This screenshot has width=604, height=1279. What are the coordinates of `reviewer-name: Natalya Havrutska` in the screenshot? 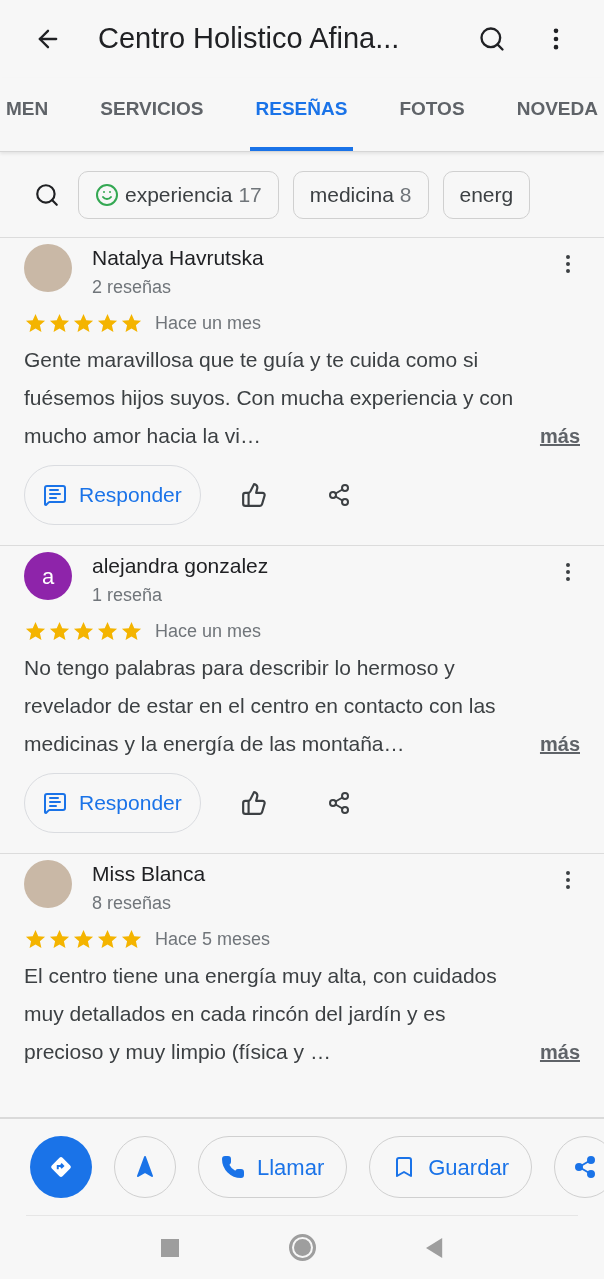 It's located at (314, 258).